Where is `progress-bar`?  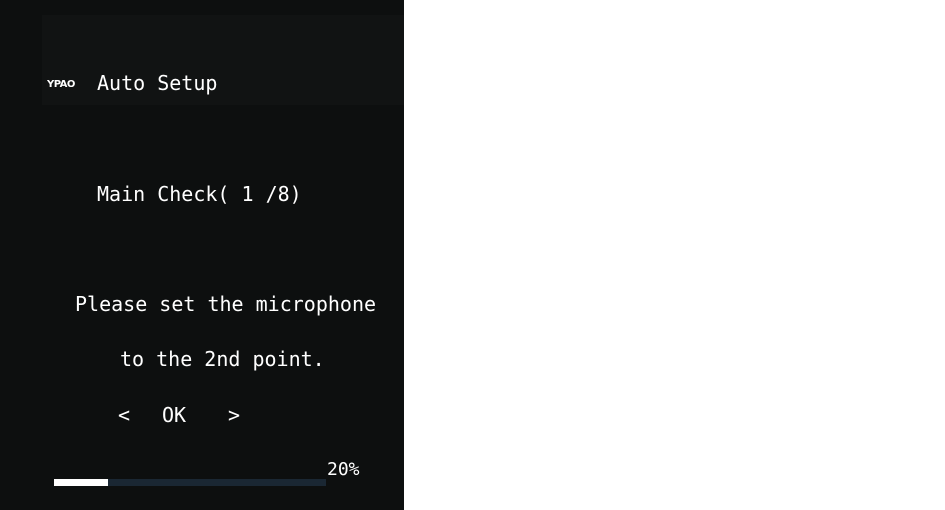 progress-bar is located at coordinates (190, 482).